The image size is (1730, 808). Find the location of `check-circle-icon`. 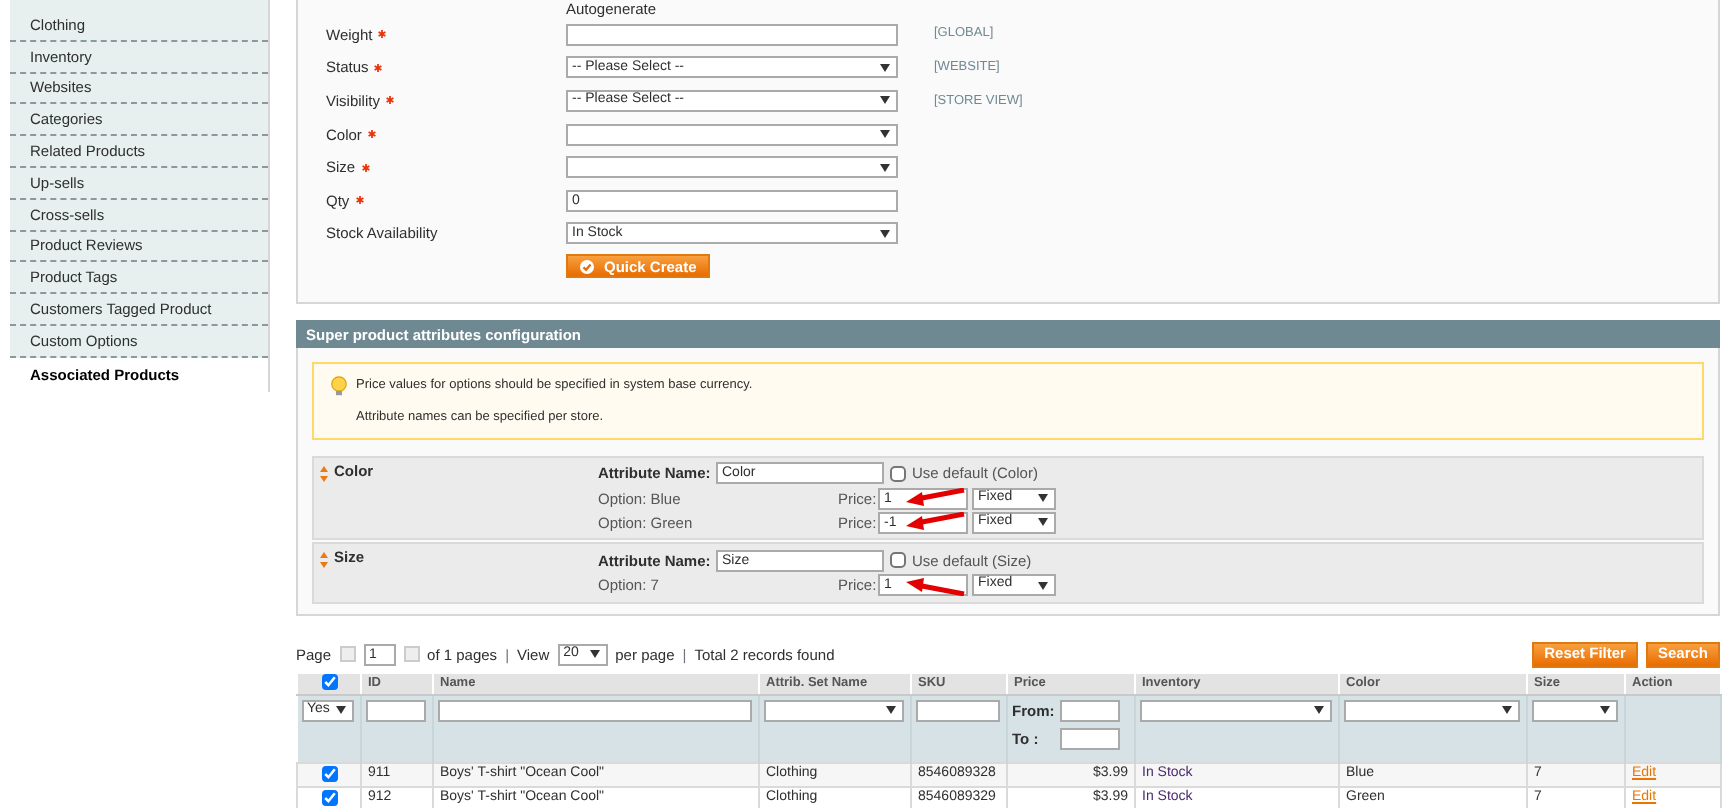

check-circle-icon is located at coordinates (587, 266).